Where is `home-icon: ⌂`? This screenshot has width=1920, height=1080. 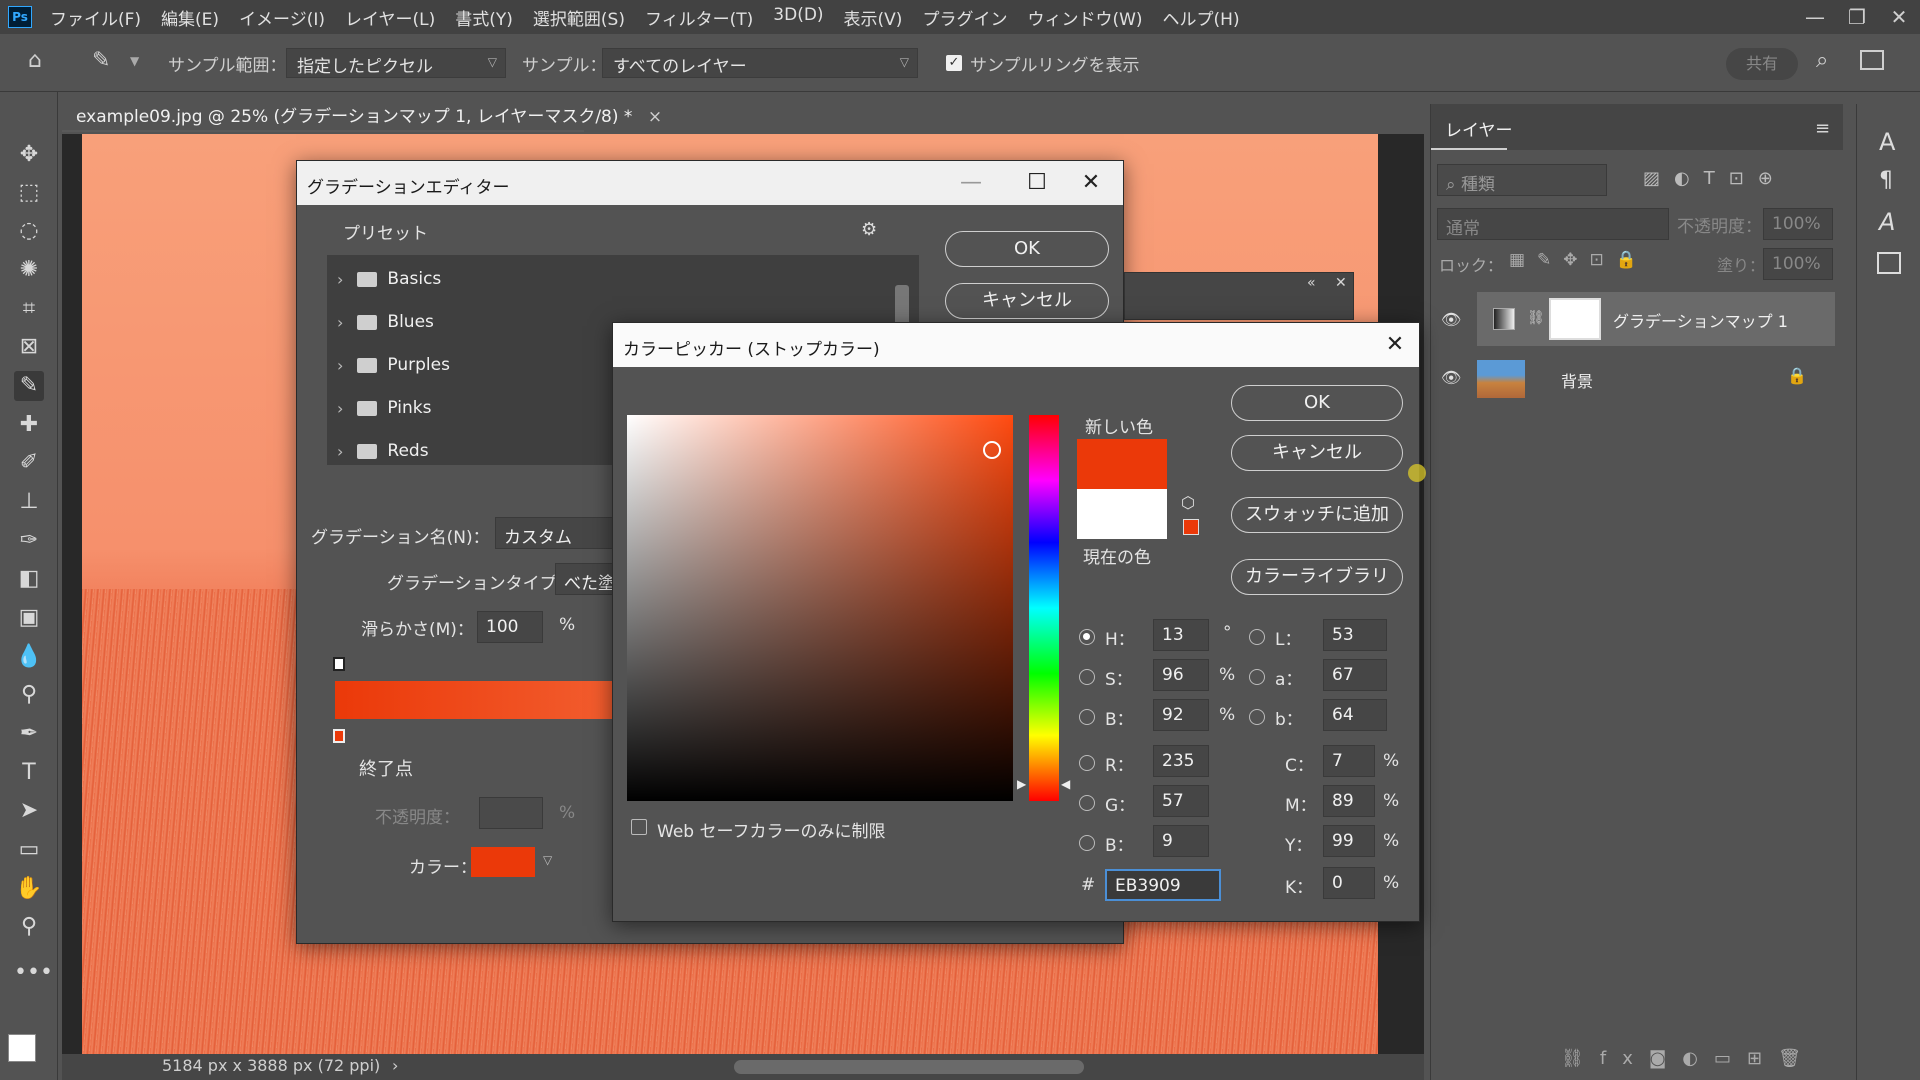
home-icon: ⌂ is located at coordinates (35, 60).